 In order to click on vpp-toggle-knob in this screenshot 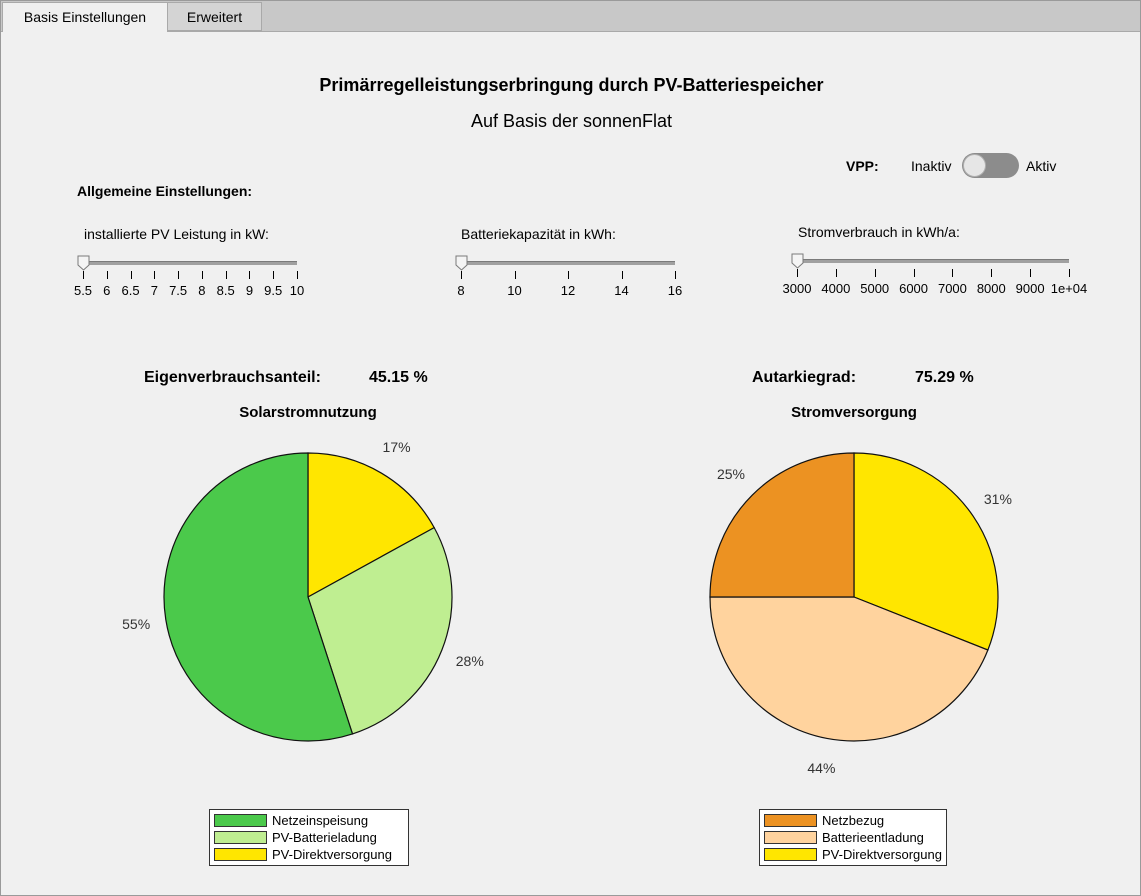, I will do `click(974, 165)`.